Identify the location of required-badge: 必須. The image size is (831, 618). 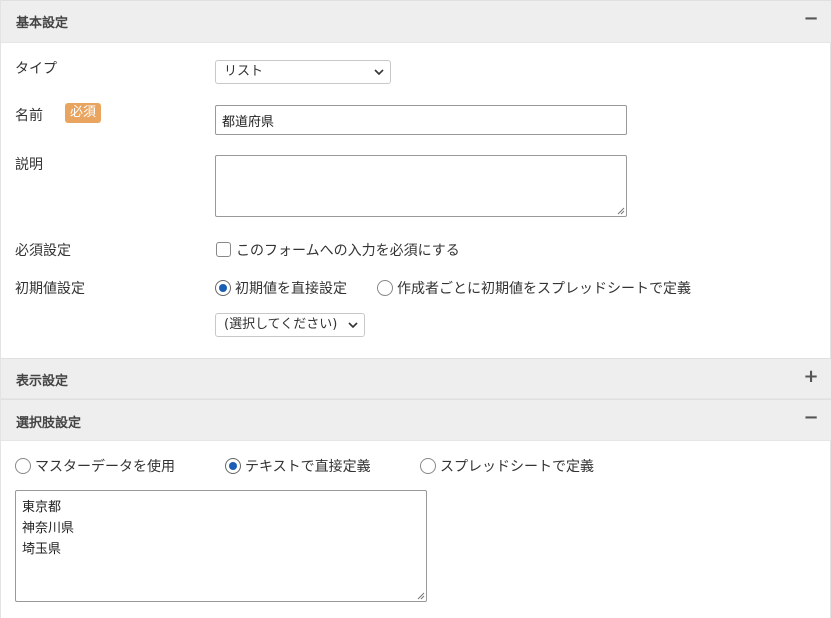
(83, 113).